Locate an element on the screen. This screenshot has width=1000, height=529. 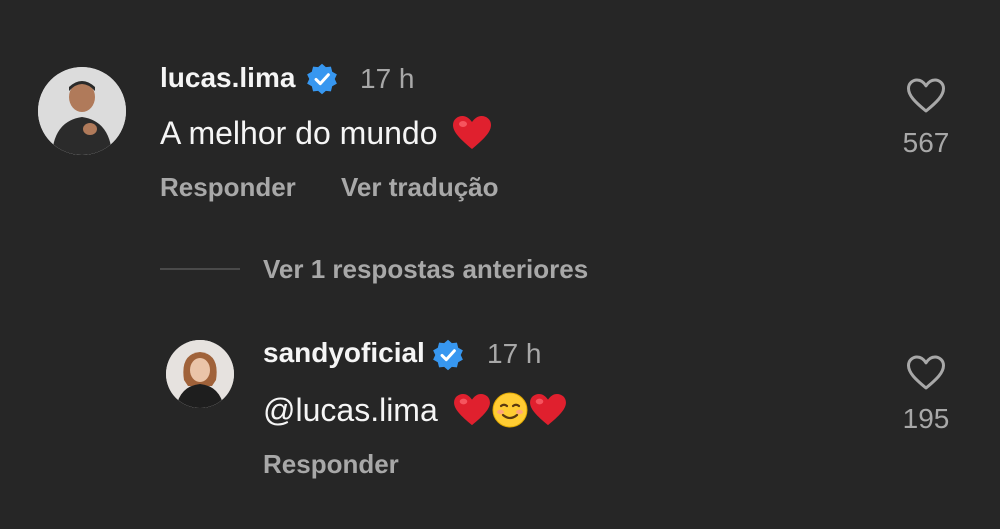
see-translation-button: Ver tradução is located at coordinates (420, 187).